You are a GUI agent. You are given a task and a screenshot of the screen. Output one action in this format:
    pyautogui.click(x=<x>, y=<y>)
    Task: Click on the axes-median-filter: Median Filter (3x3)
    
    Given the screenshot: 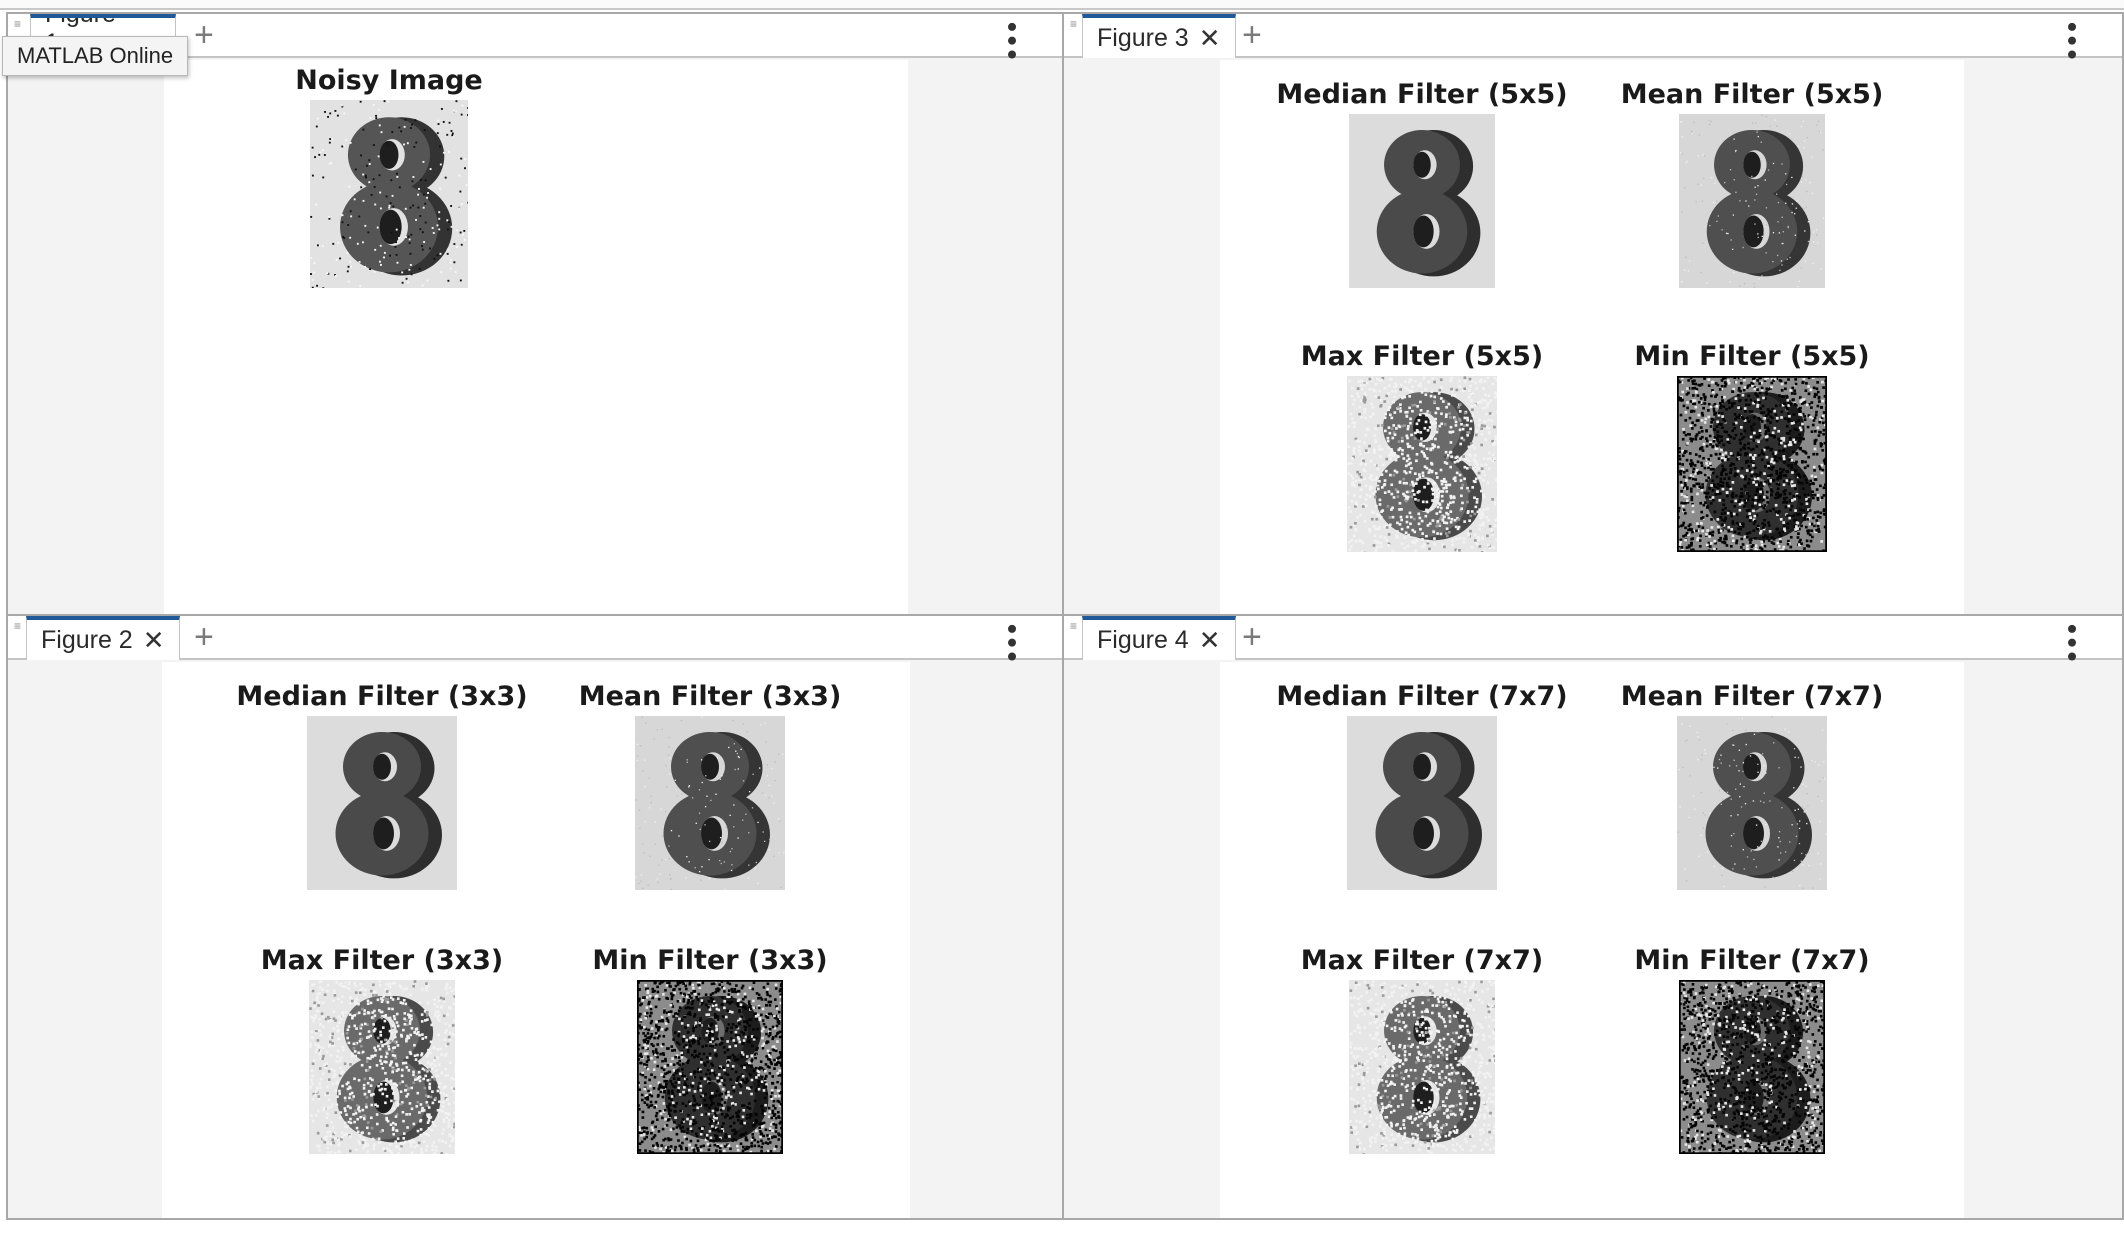 What is the action you would take?
    pyautogui.click(x=382, y=785)
    